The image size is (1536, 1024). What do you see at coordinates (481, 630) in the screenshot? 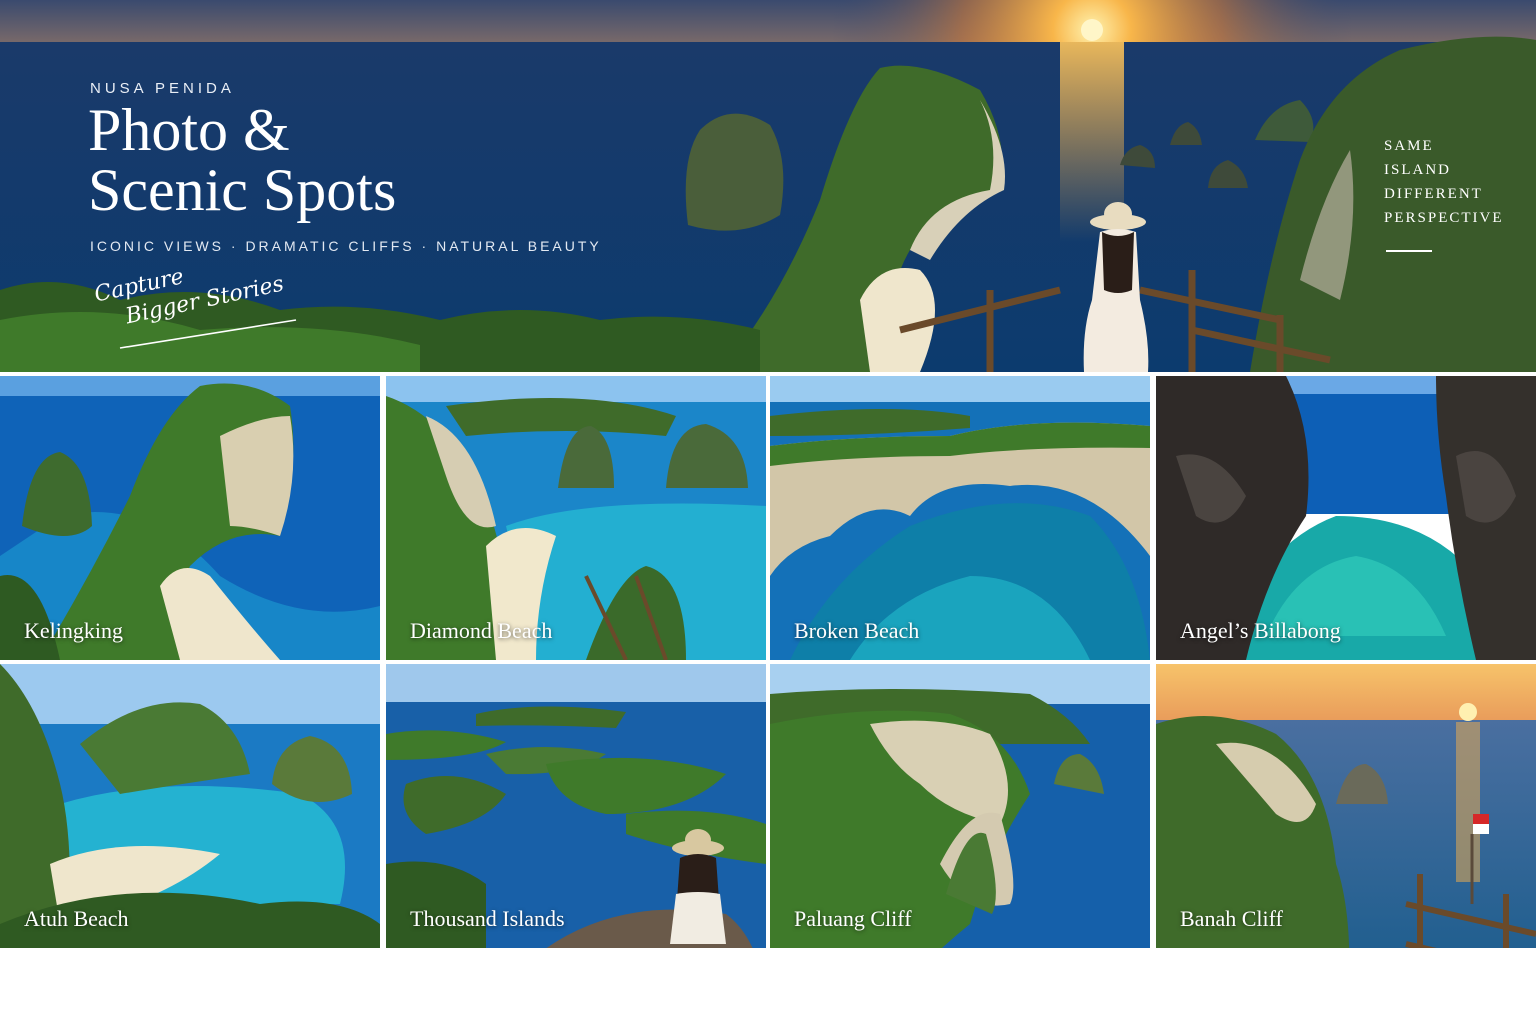
I see `spot-label: Diamond Beach` at bounding box center [481, 630].